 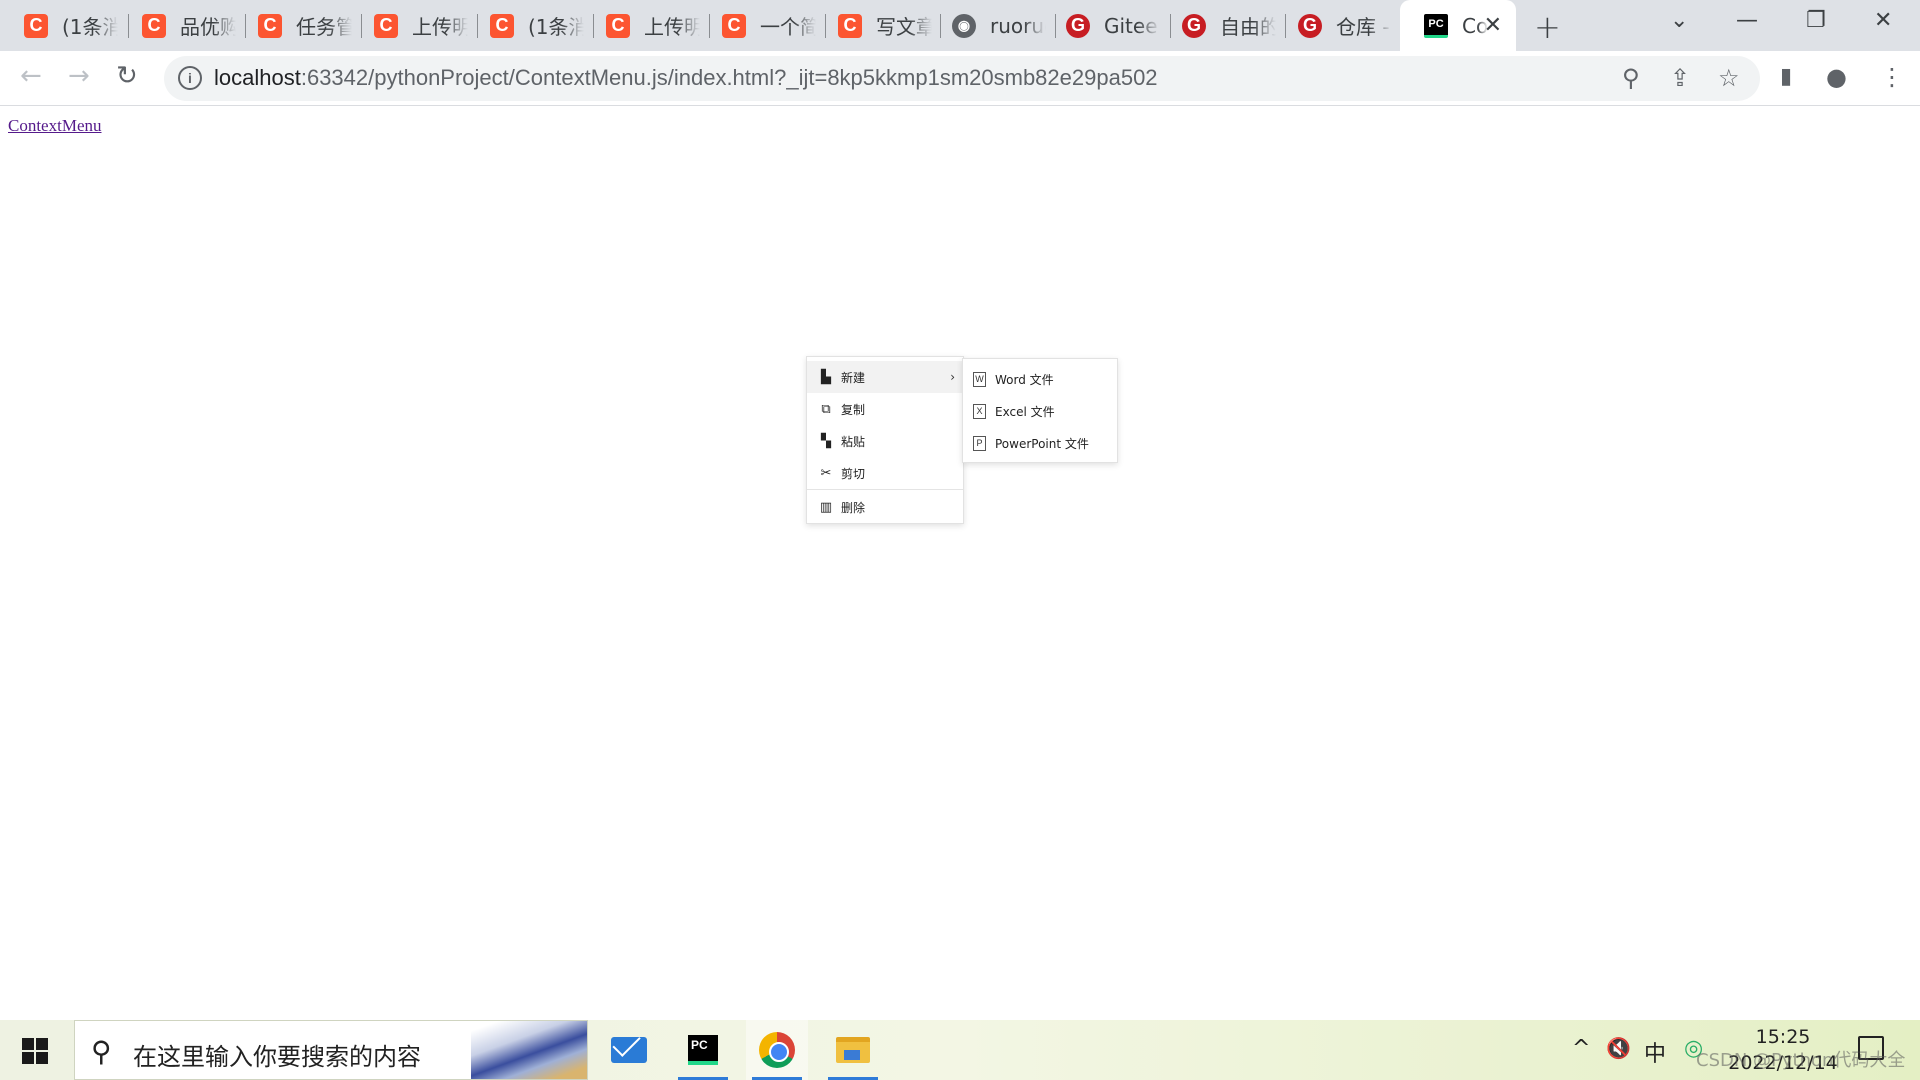 I want to click on tab-2: C 品优购, so click(x=182, y=25).